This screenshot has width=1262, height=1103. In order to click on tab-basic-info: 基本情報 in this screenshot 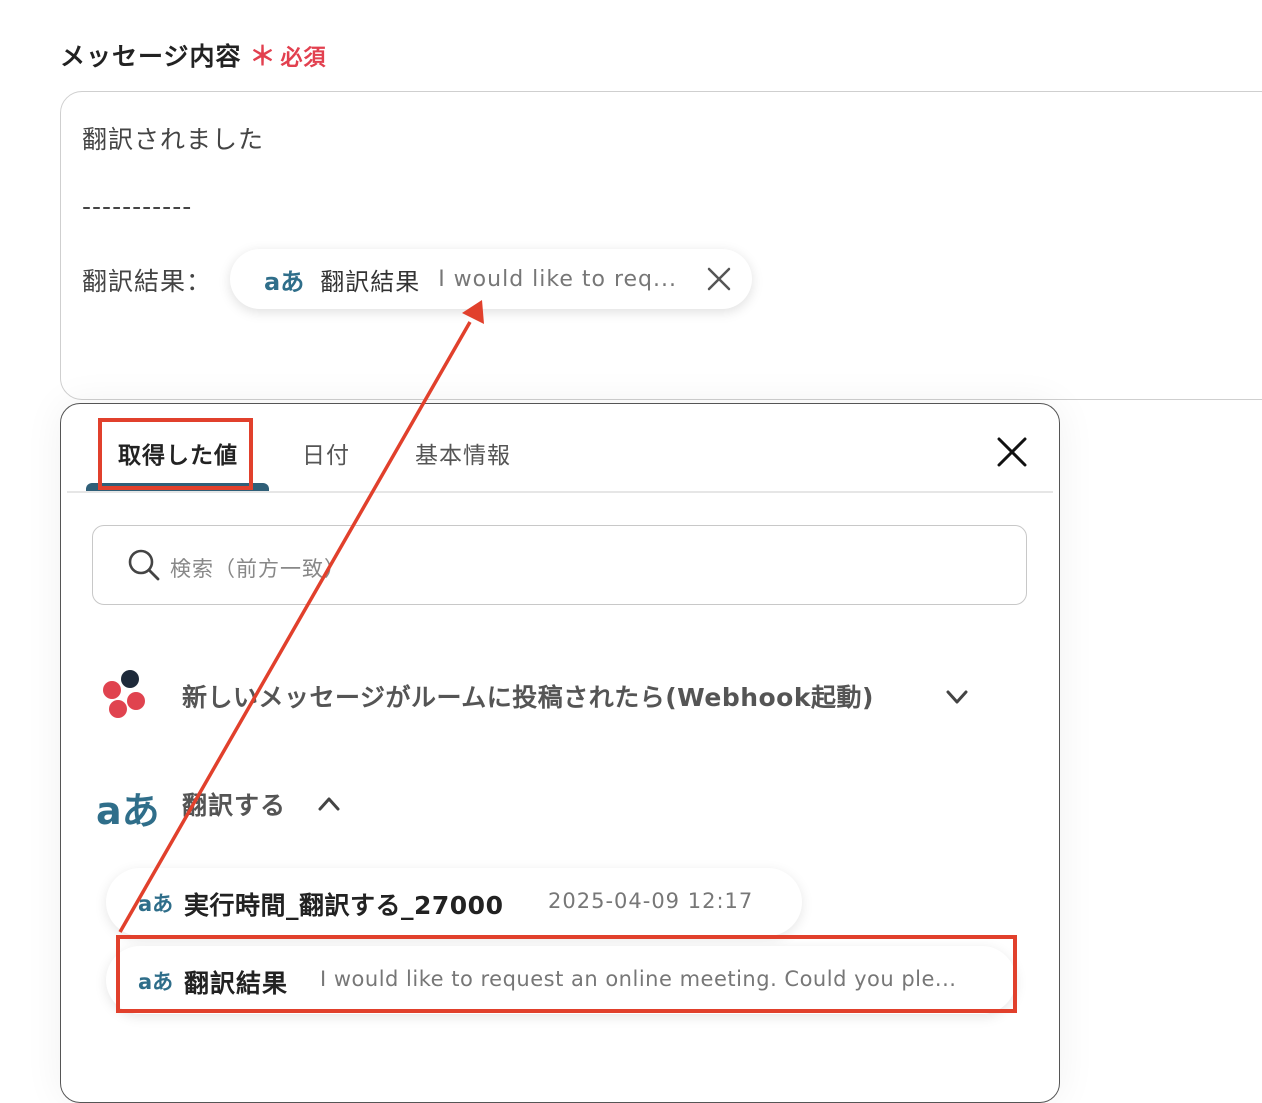, I will do `click(463, 453)`.